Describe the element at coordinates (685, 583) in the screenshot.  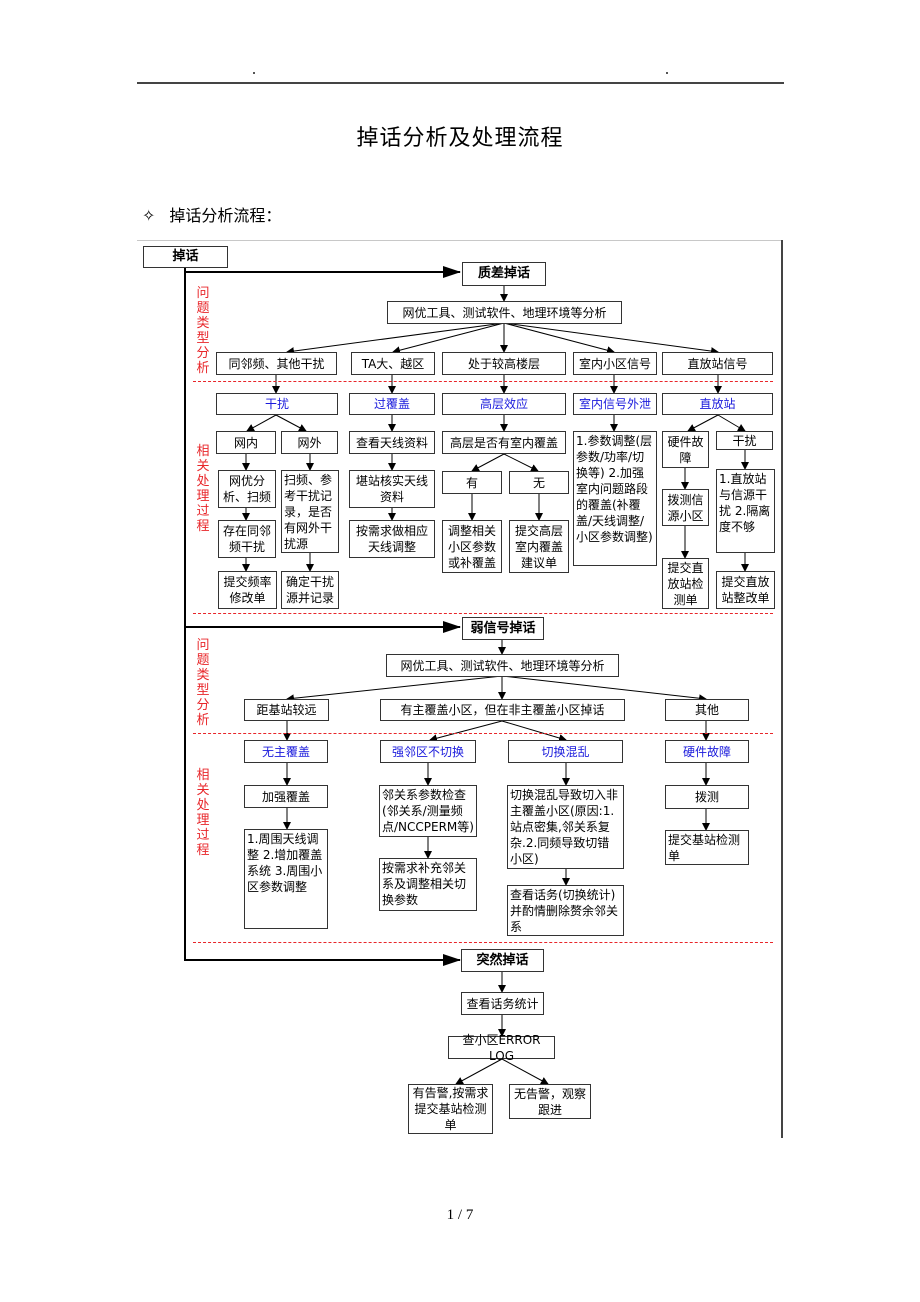
I see `node-repeater-hw-step2: 提交直放站检测单` at that location.